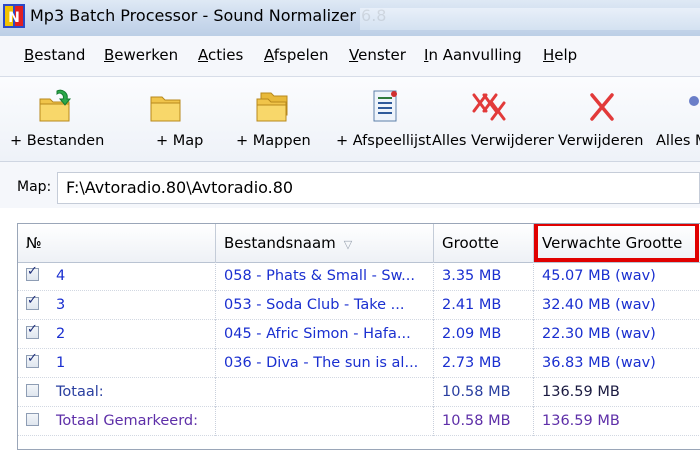  I want to click on menu-bewerken: Bewerken, so click(141, 55).